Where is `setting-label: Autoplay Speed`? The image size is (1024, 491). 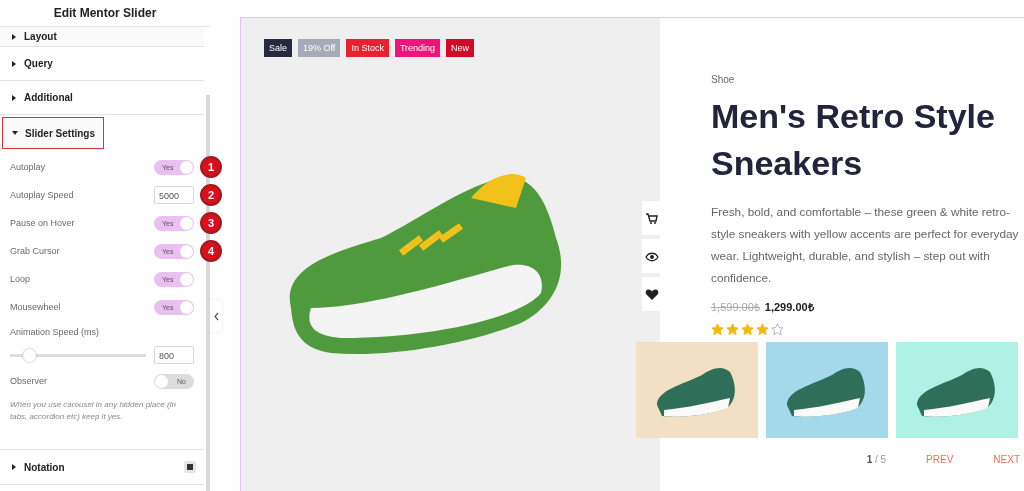
setting-label: Autoplay Speed is located at coordinates (42, 195).